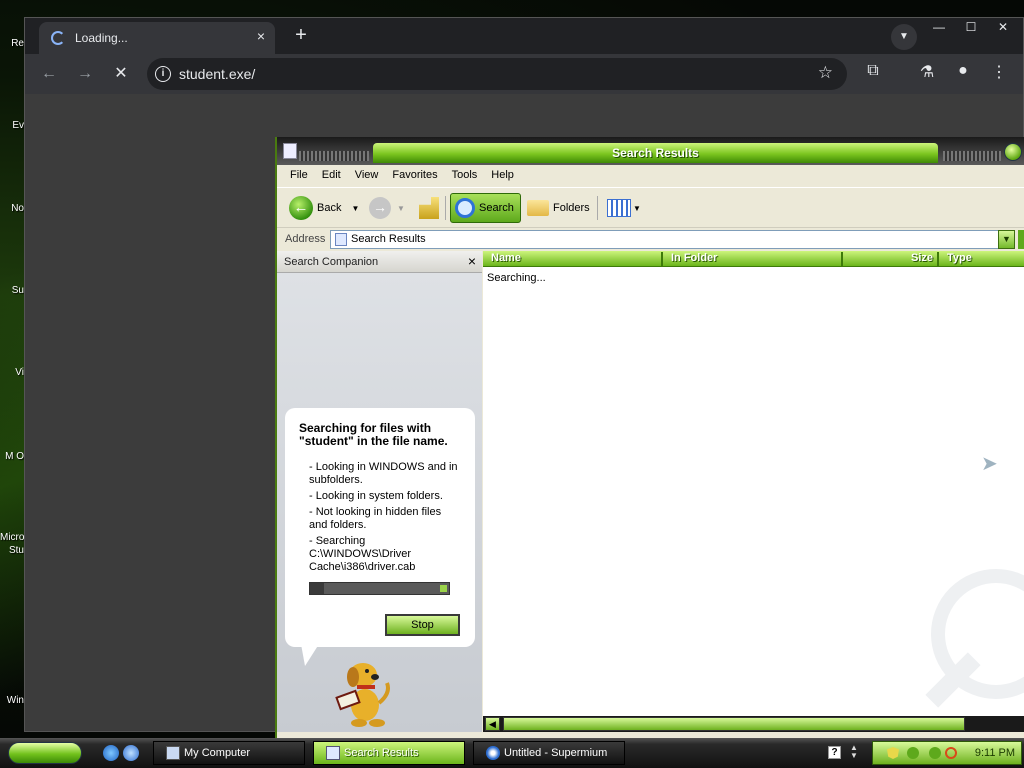 The height and width of the screenshot is (768, 1024). I want to click on stop-button: Stop, so click(422, 625).